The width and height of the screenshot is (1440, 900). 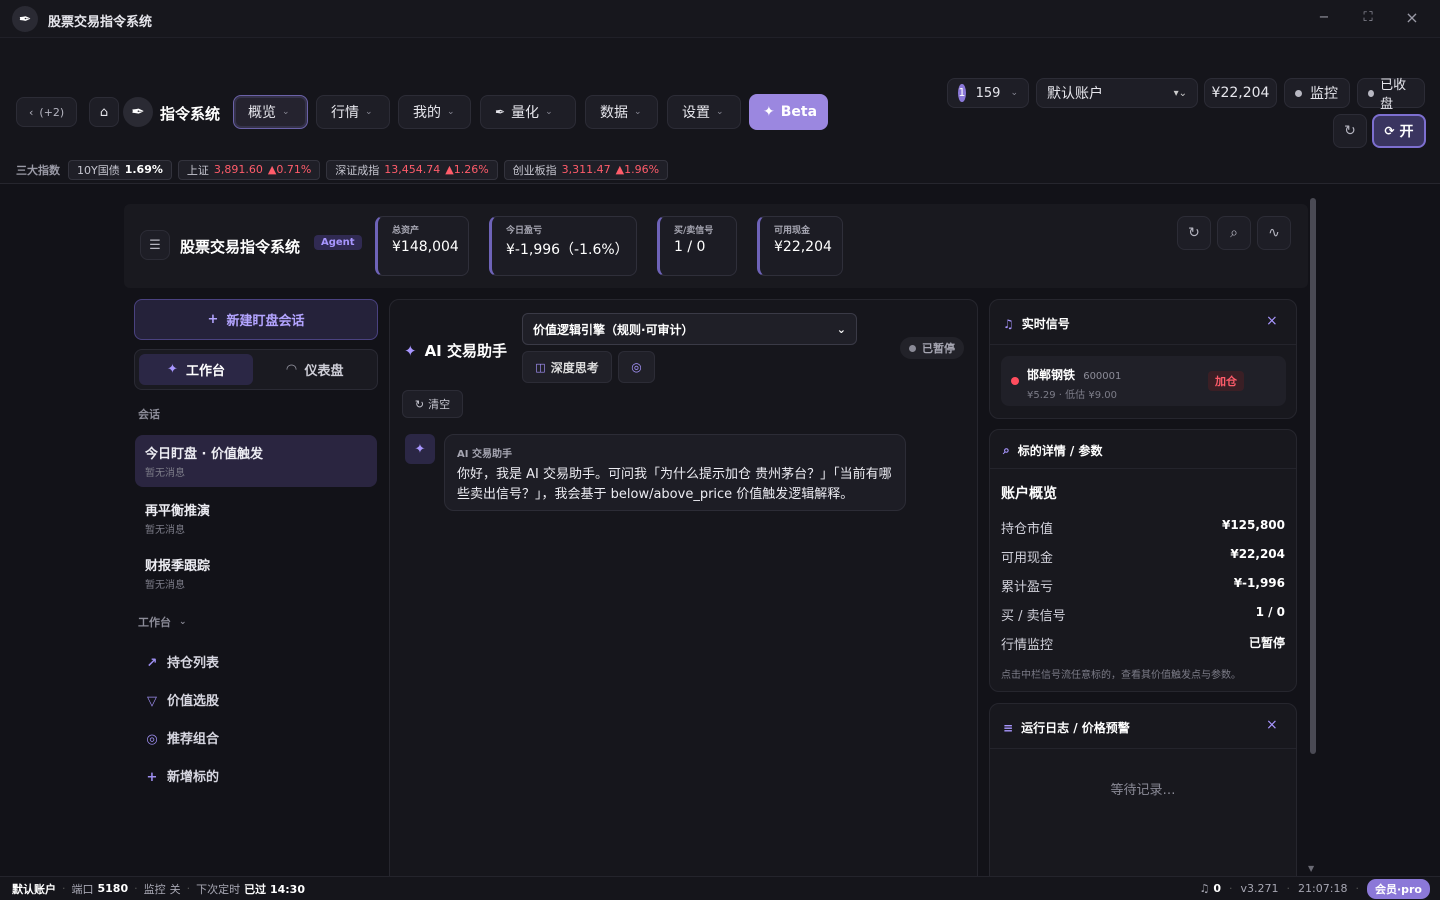 What do you see at coordinates (563, 246) in the screenshot?
I see `stat-today-pnl: 今日盈亏 ¥-1,996（-1.6%）` at bounding box center [563, 246].